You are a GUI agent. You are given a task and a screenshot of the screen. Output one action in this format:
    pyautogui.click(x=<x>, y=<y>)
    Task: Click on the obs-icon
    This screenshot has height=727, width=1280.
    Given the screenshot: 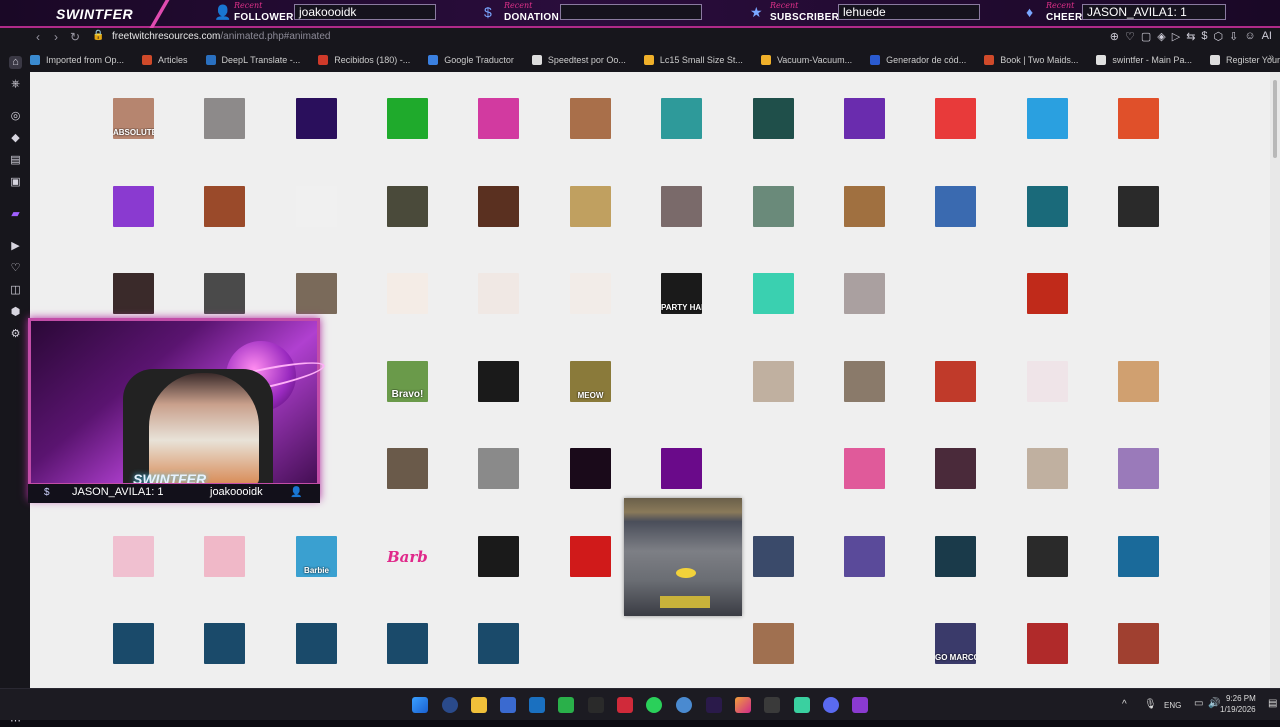 What is the action you would take?
    pyautogui.click(x=772, y=705)
    